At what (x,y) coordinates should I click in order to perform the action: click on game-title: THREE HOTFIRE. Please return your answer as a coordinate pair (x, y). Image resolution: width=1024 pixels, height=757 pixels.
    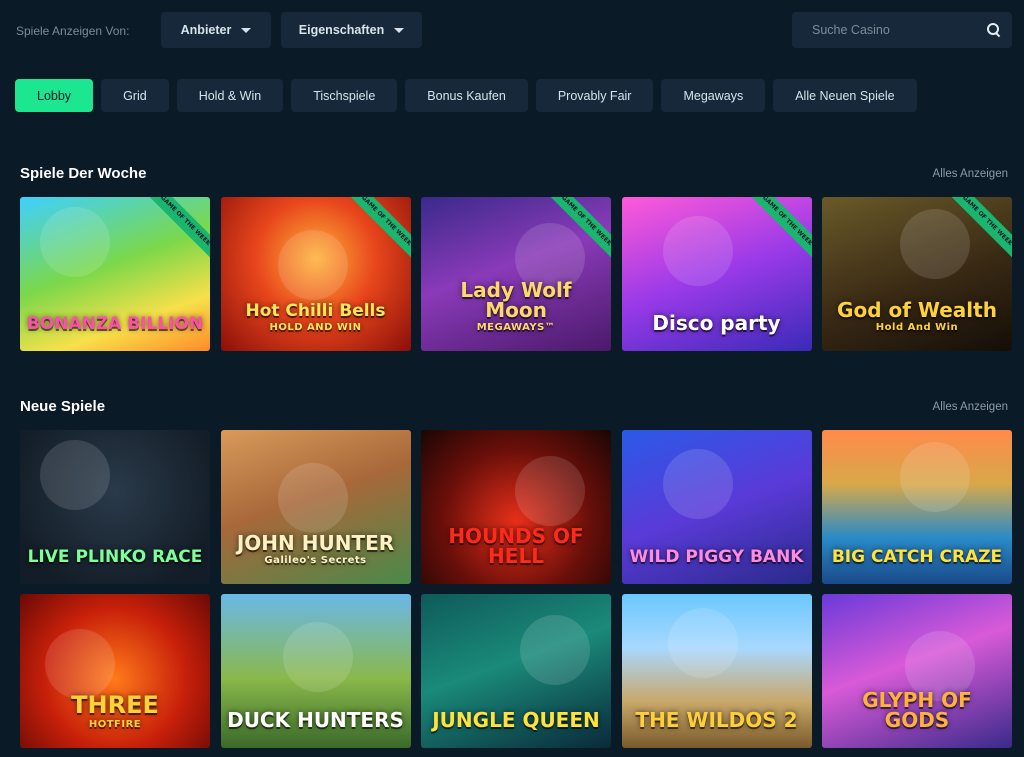
    Looking at the image, I should click on (115, 720).